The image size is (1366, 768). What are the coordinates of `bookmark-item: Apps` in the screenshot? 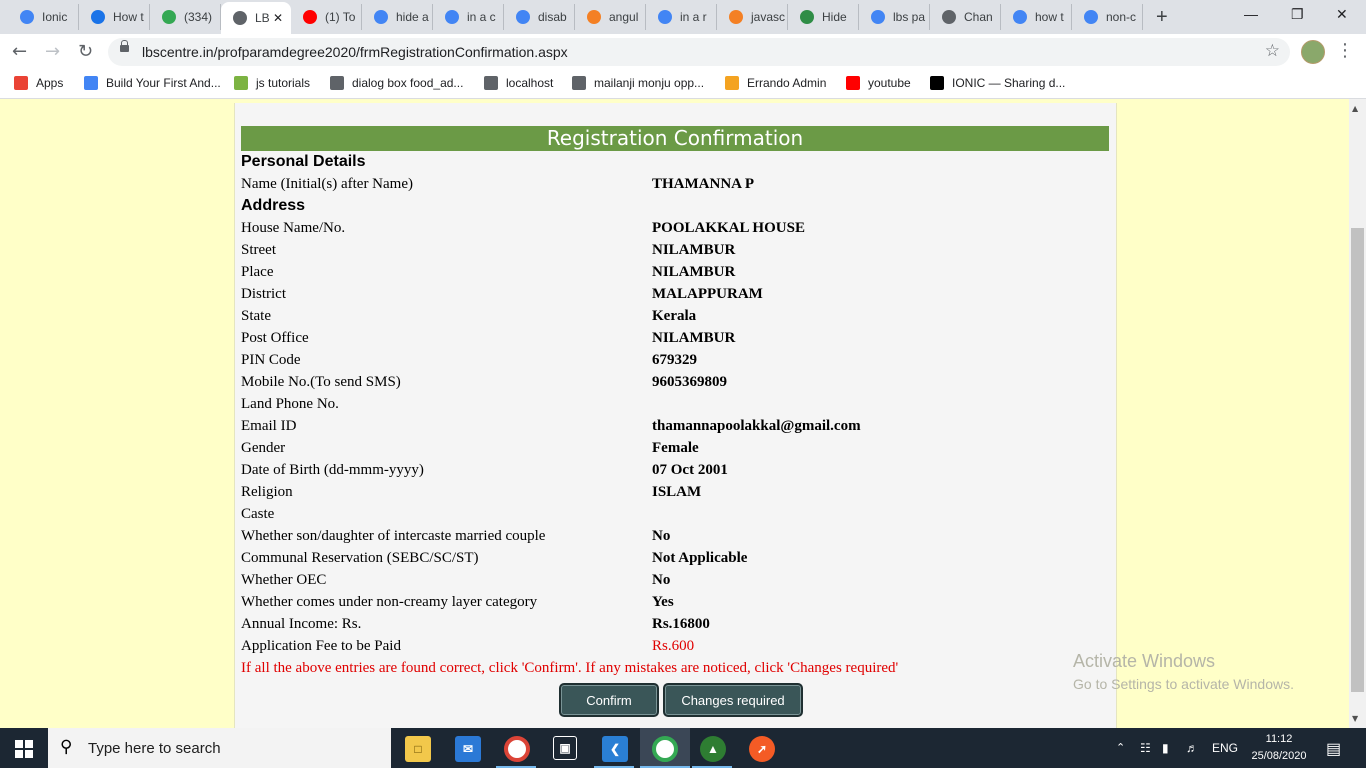 It's located at (38, 83).